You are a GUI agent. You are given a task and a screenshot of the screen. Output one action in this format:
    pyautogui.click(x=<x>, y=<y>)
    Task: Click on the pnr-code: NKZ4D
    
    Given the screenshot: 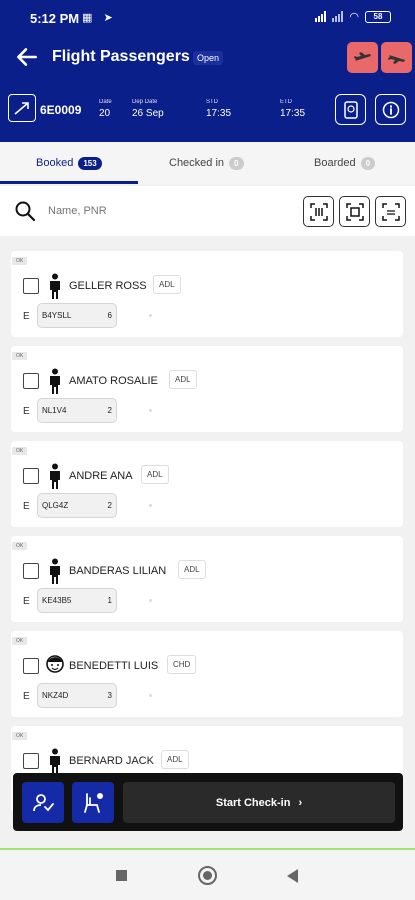 What is the action you would take?
    pyautogui.click(x=55, y=695)
    